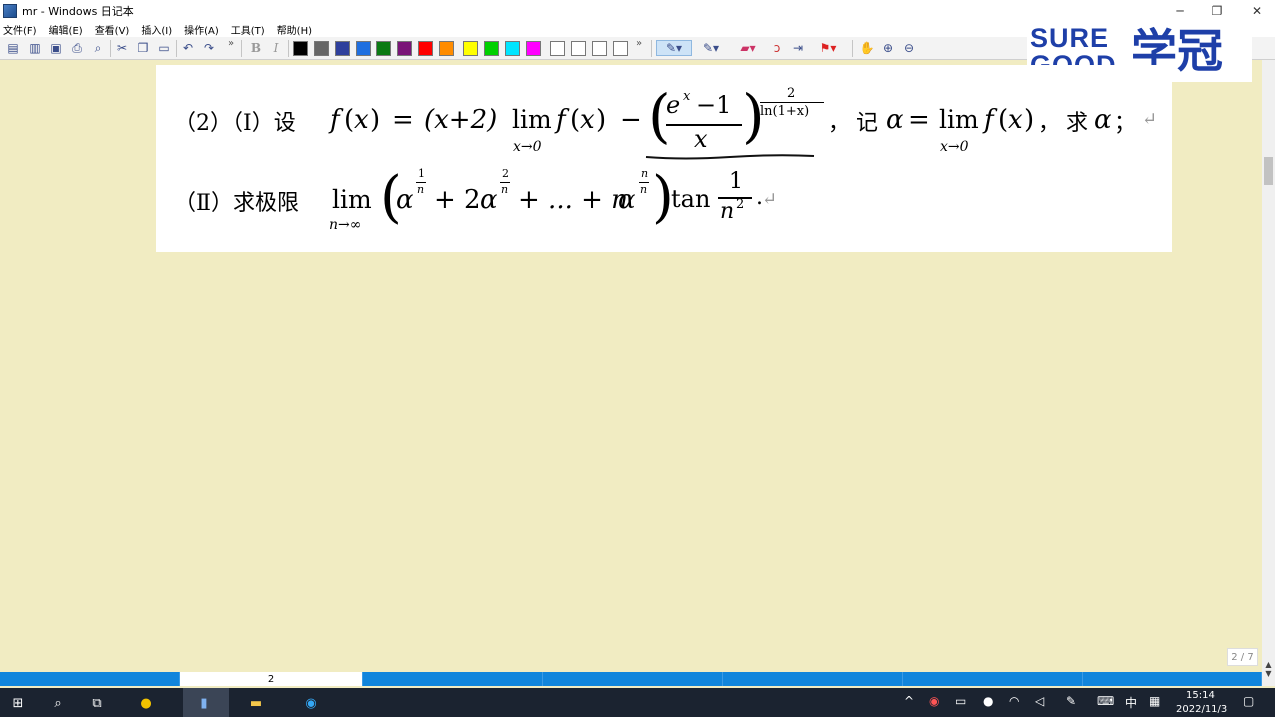 This screenshot has width=1275, height=717. I want to click on menu-help: 帮助(H), so click(294, 29).